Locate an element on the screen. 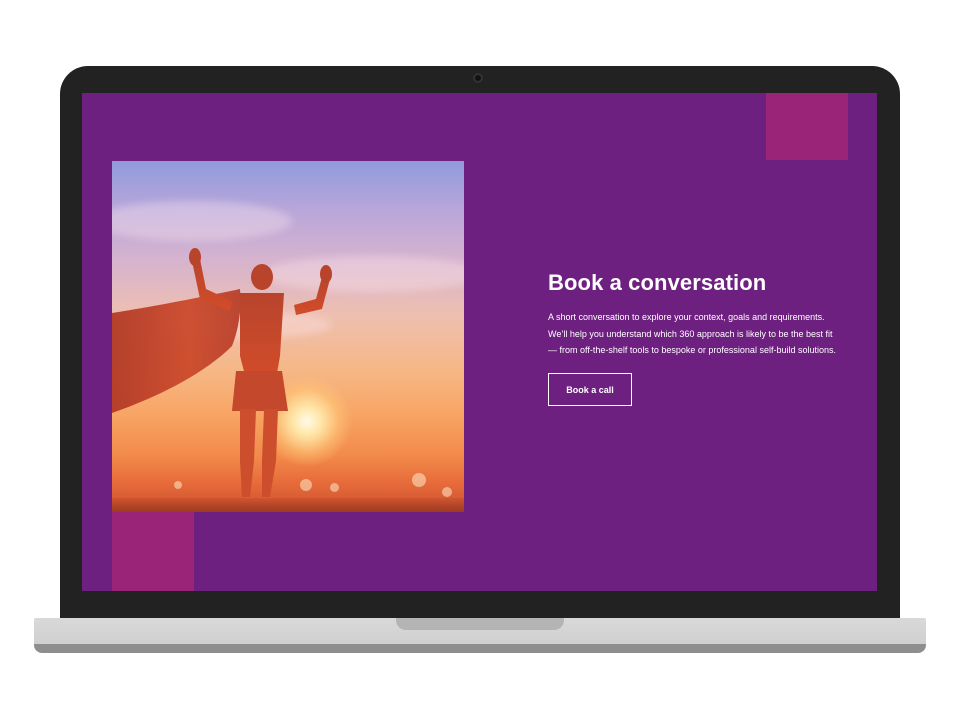 The width and height of the screenshot is (960, 720). accent-square-top is located at coordinates (807, 126).